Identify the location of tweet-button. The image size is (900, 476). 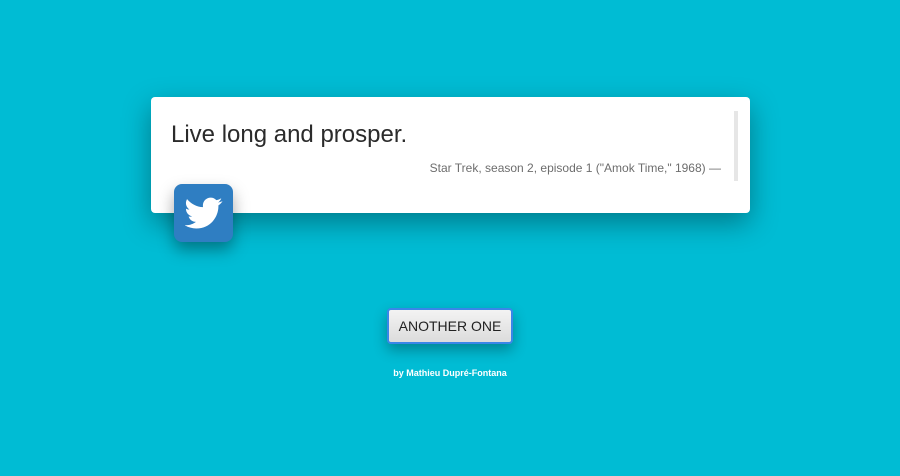
(203, 213).